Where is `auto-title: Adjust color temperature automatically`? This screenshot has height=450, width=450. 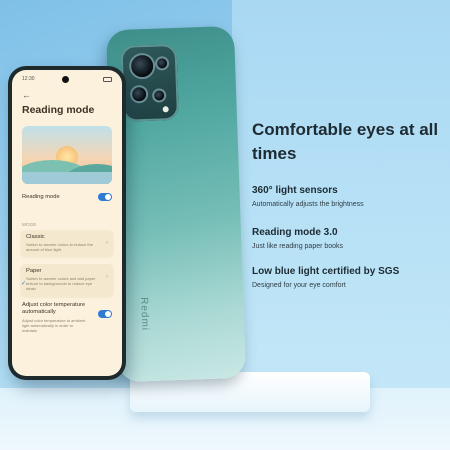
auto-title: Adjust color temperature automatically is located at coordinates (54, 308).